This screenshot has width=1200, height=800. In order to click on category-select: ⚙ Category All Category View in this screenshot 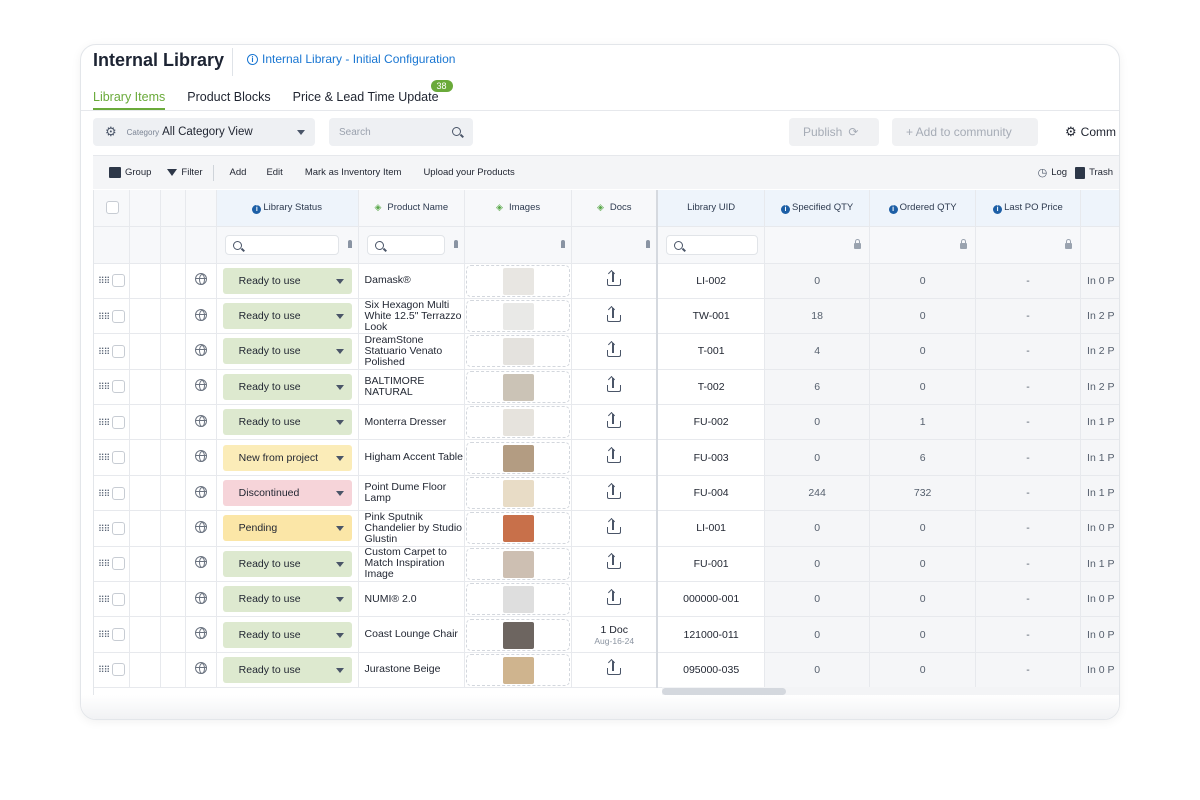, I will do `click(204, 132)`.